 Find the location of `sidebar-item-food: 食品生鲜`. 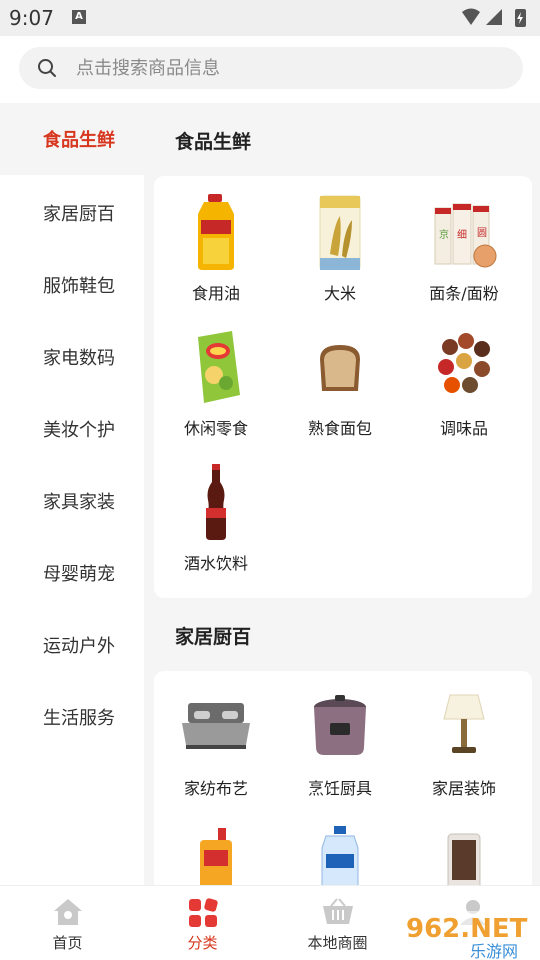

sidebar-item-food: 食品生鲜 is located at coordinates (72, 139).